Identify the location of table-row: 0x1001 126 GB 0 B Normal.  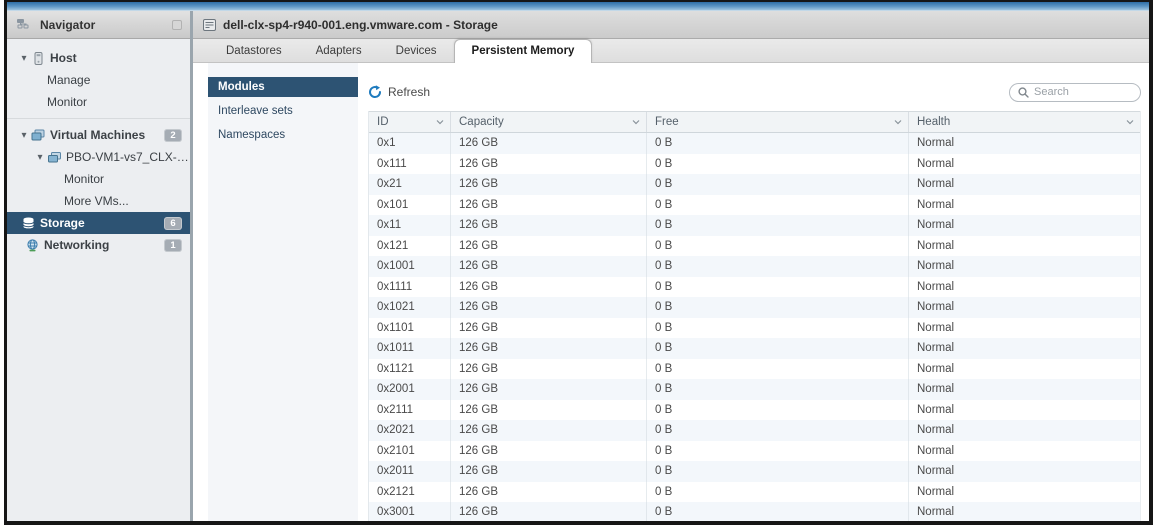
(754, 266).